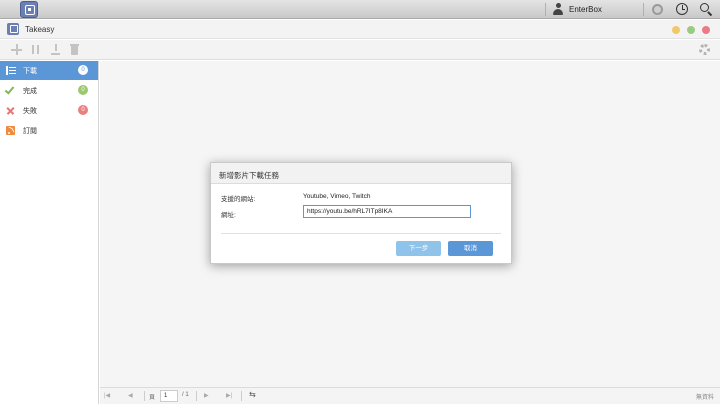 Image resolution: width=720 pixels, height=404 pixels. Describe the element at coordinates (387, 211) in the screenshot. I see `url-input` at that location.